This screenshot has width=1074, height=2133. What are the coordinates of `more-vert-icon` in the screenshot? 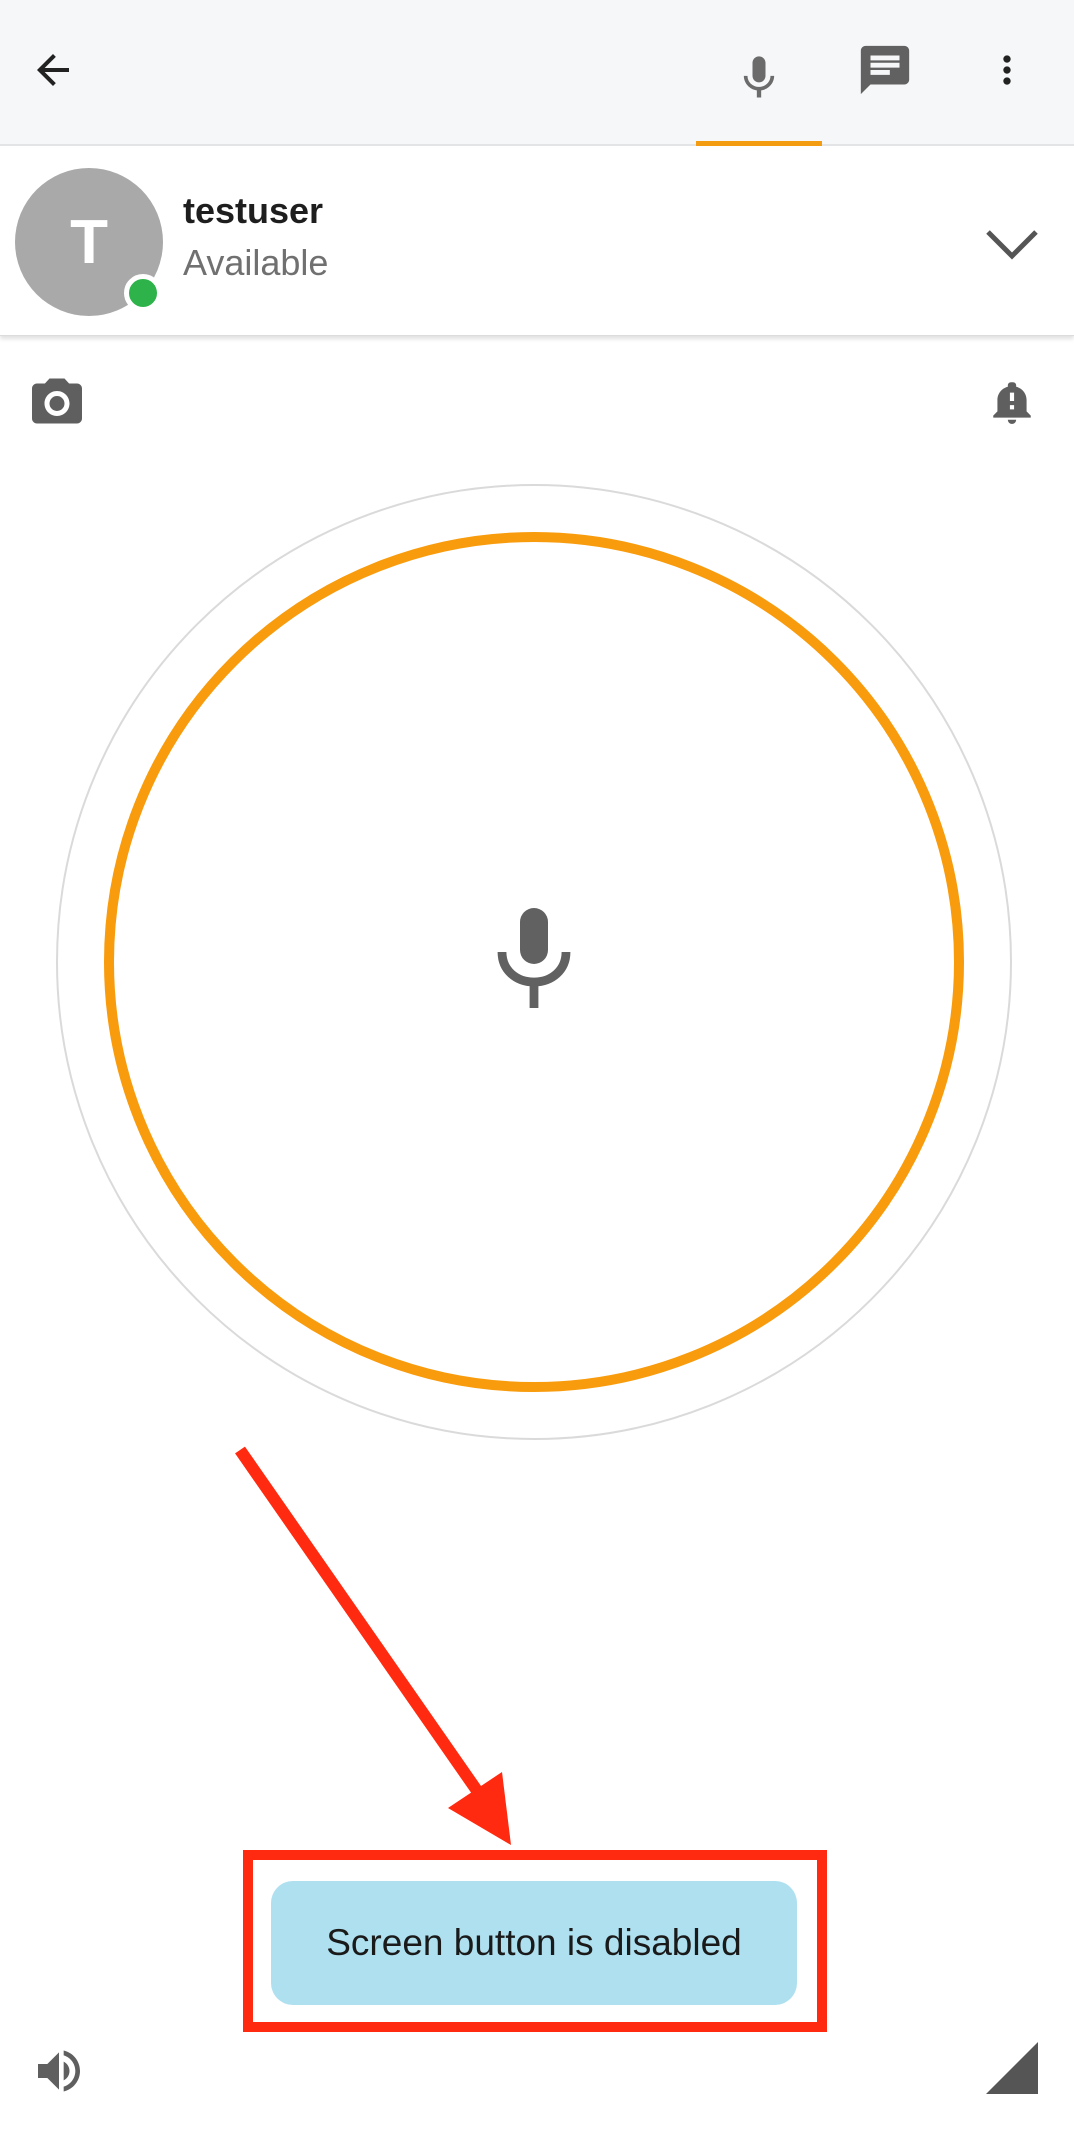 It's located at (1007, 70).